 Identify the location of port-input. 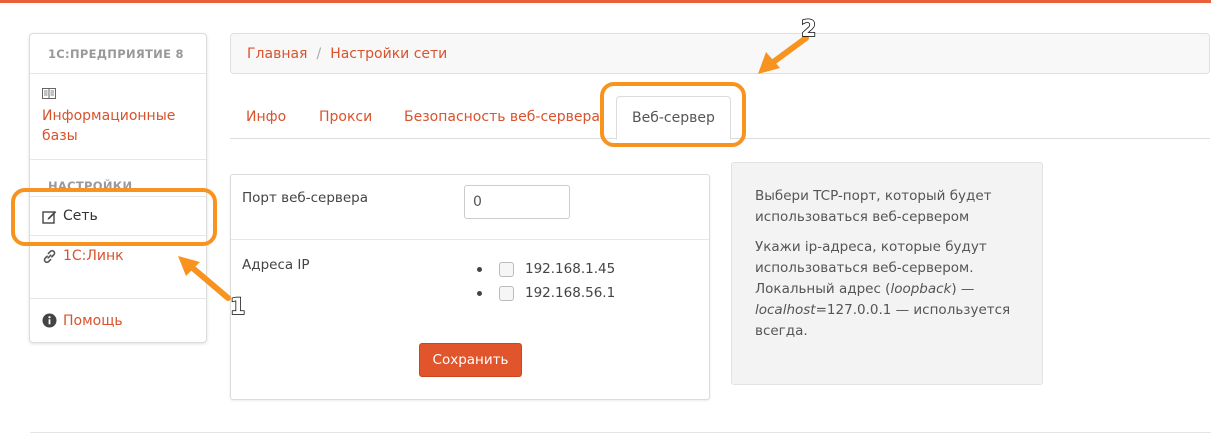
(517, 202).